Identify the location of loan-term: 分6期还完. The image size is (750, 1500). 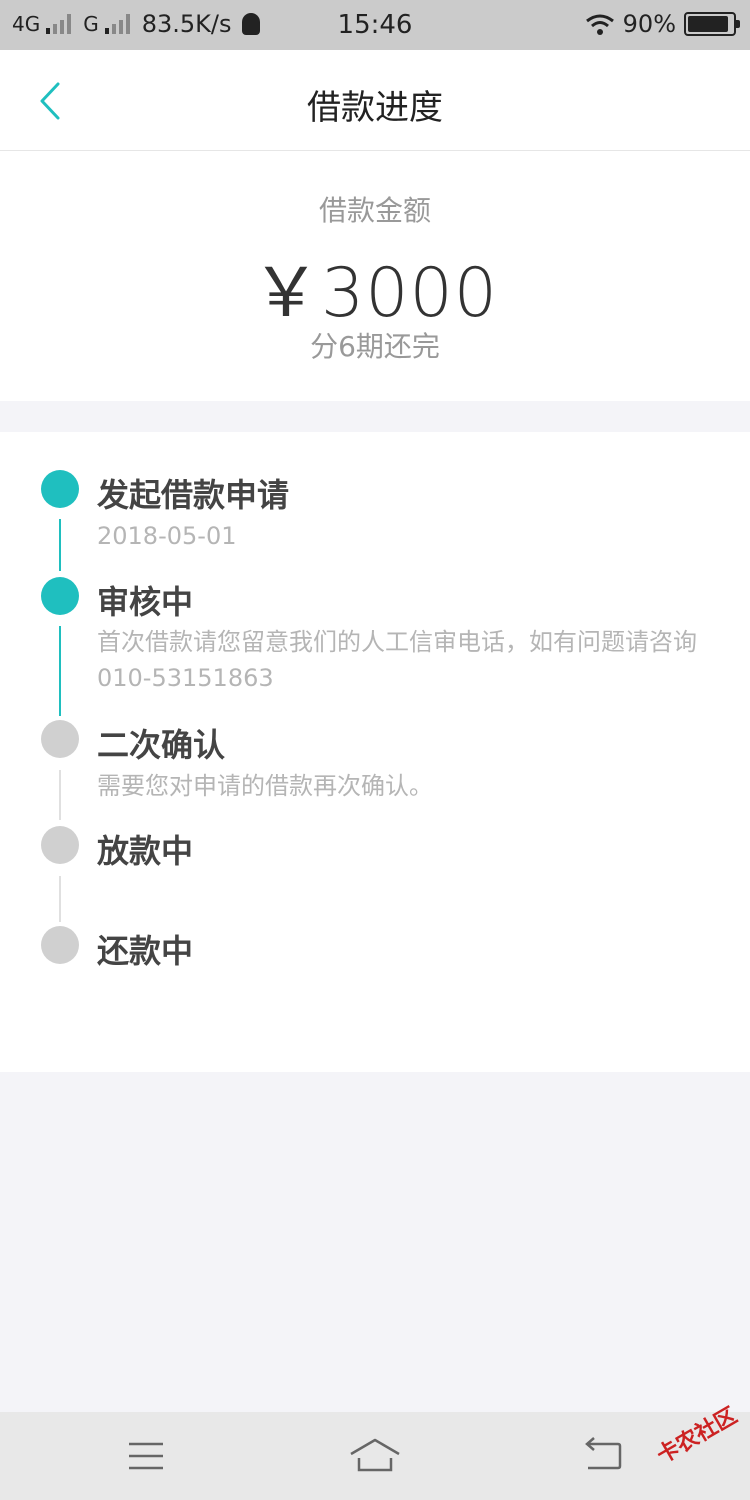
(375, 346).